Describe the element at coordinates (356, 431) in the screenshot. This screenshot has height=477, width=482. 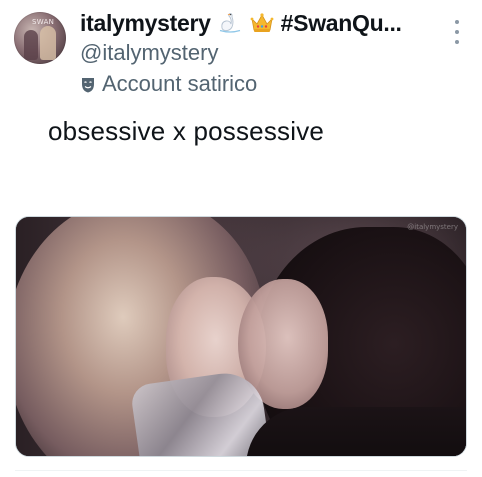
I see `media-dark-shoulder` at that location.